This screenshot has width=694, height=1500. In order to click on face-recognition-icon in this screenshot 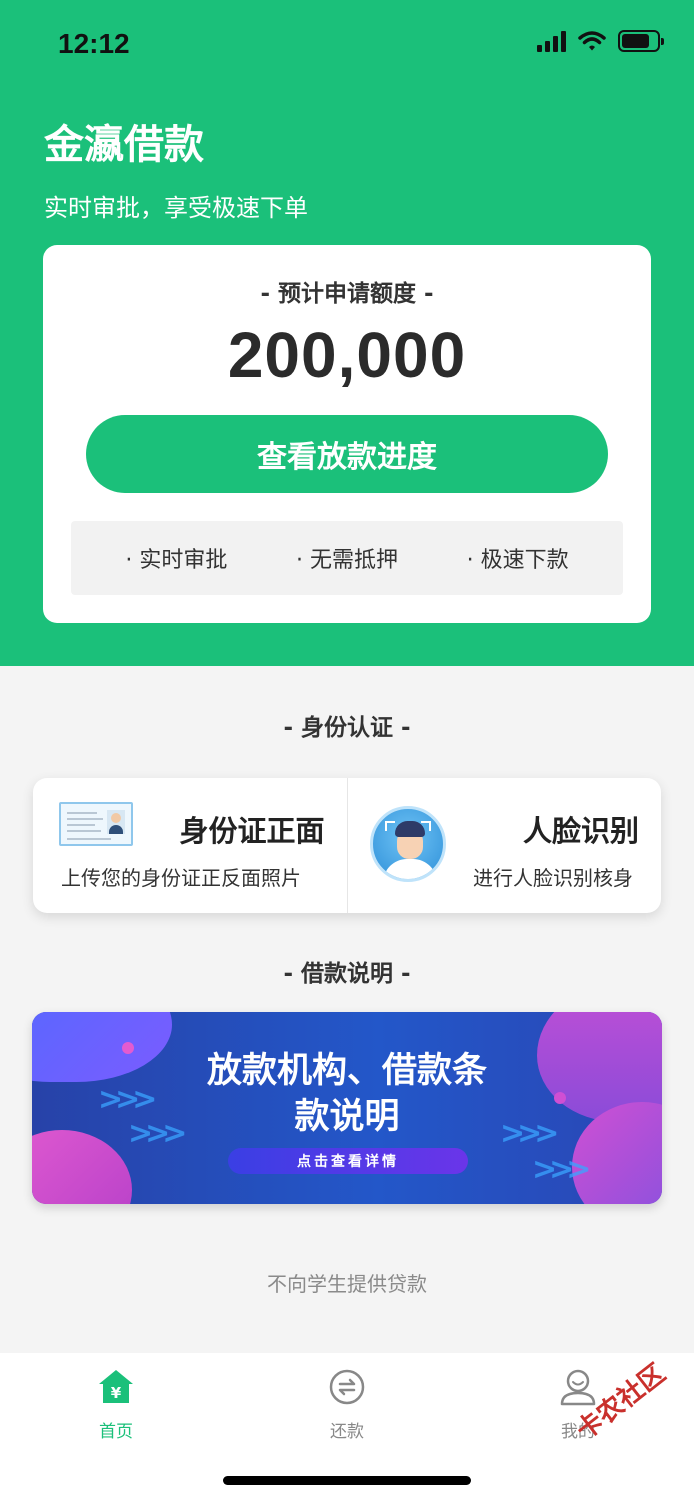, I will do `click(407, 844)`.